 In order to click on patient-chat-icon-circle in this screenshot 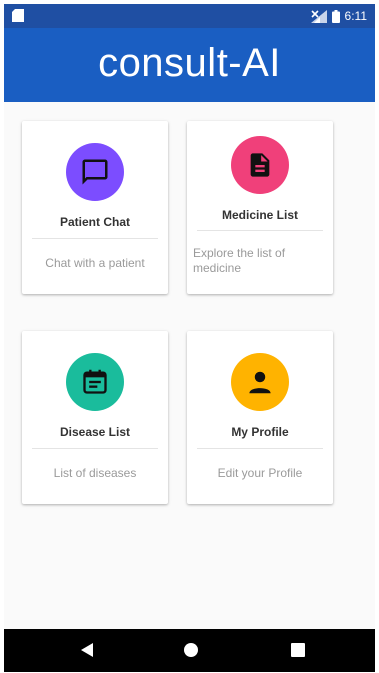, I will do `click(95, 172)`.